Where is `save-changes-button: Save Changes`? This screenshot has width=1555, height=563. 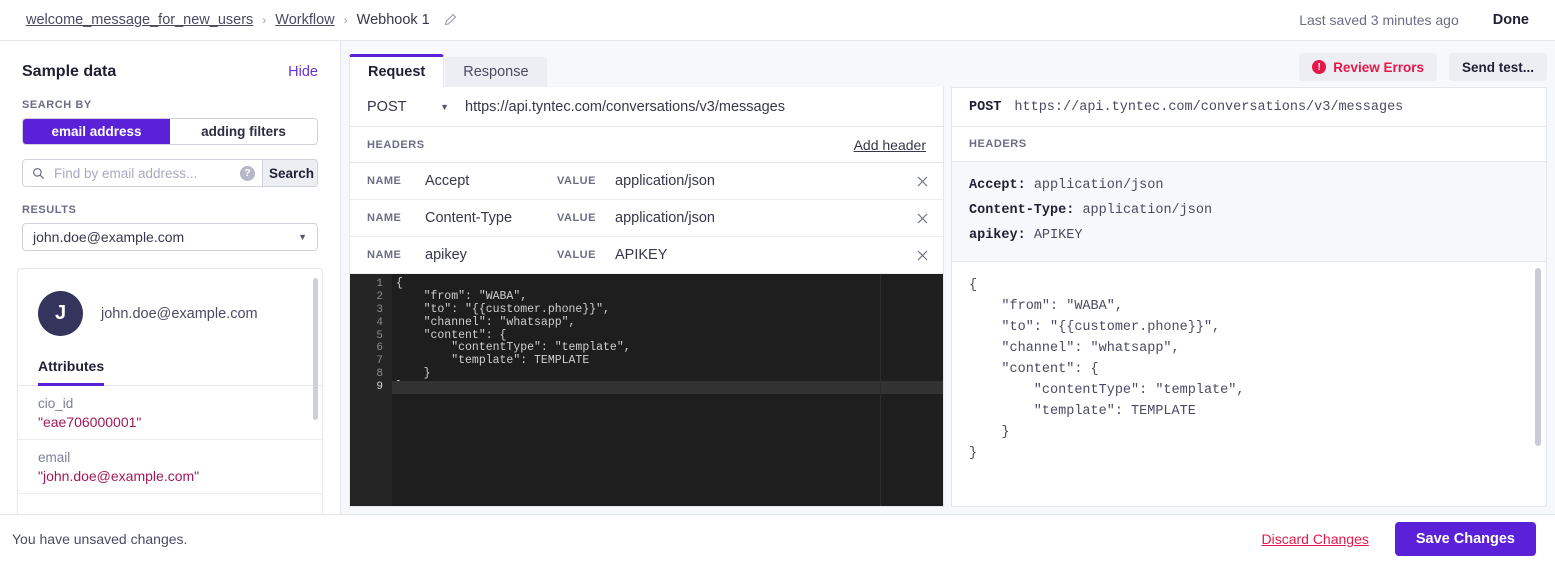 save-changes-button: Save Changes is located at coordinates (1465, 539).